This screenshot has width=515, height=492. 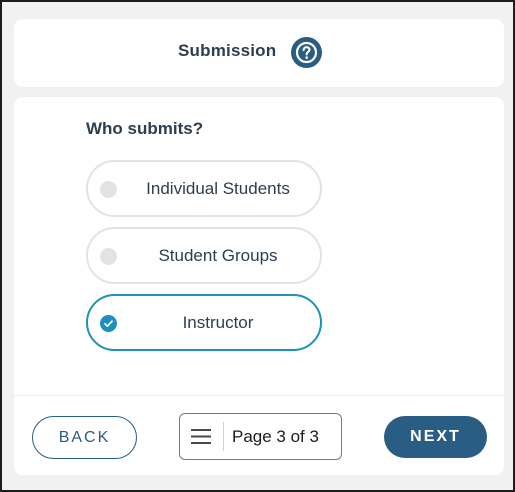 I want to click on page-indicator-button: Page 3 of 3, so click(x=260, y=436).